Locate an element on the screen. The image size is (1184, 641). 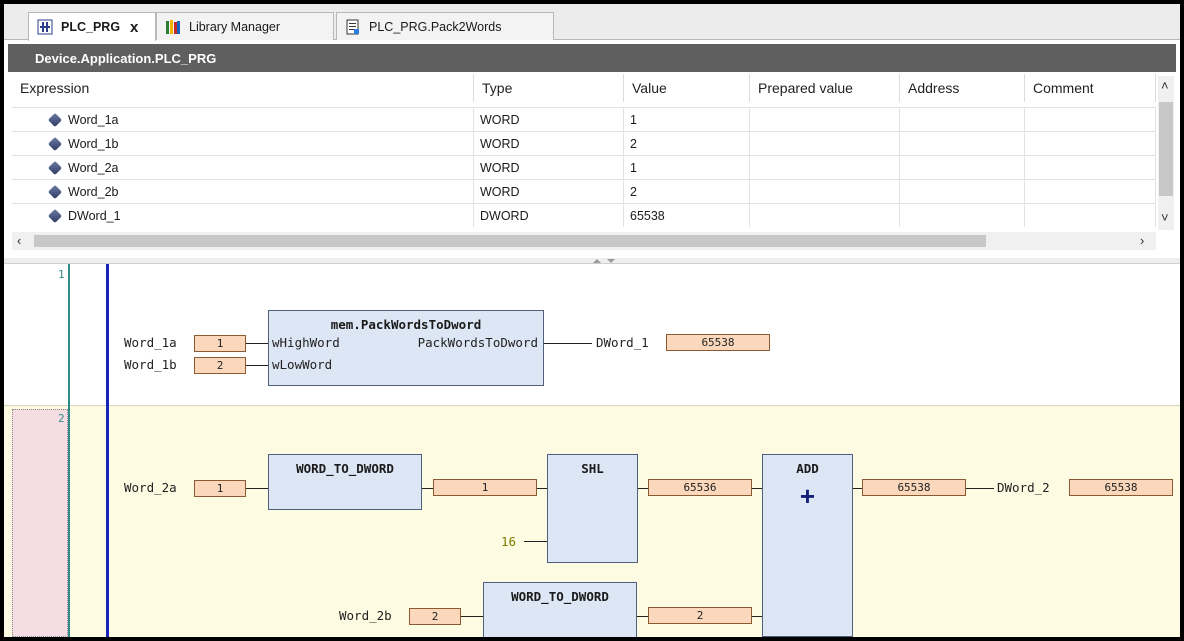
online-value-box: 65536 is located at coordinates (700, 487).